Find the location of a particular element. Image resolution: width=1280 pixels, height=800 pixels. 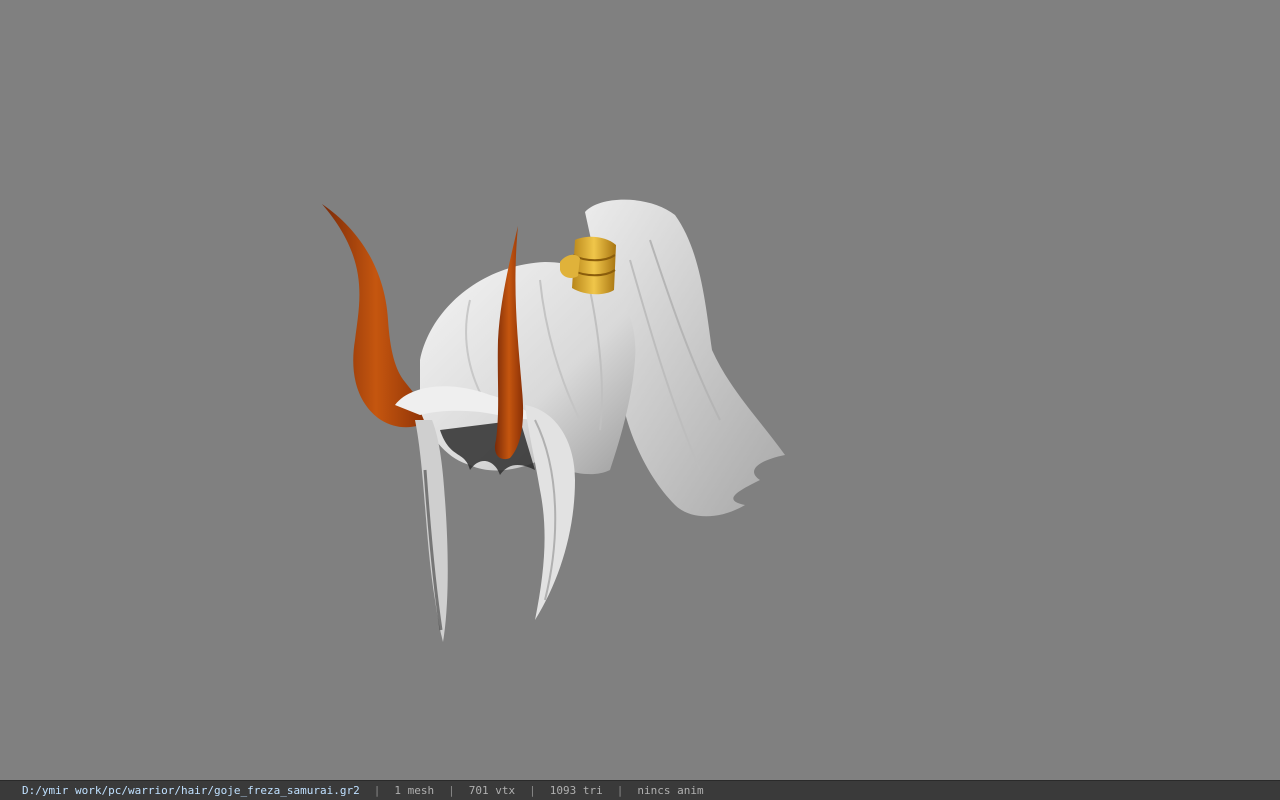

mesh-count: 1 mesh is located at coordinates (414, 790).